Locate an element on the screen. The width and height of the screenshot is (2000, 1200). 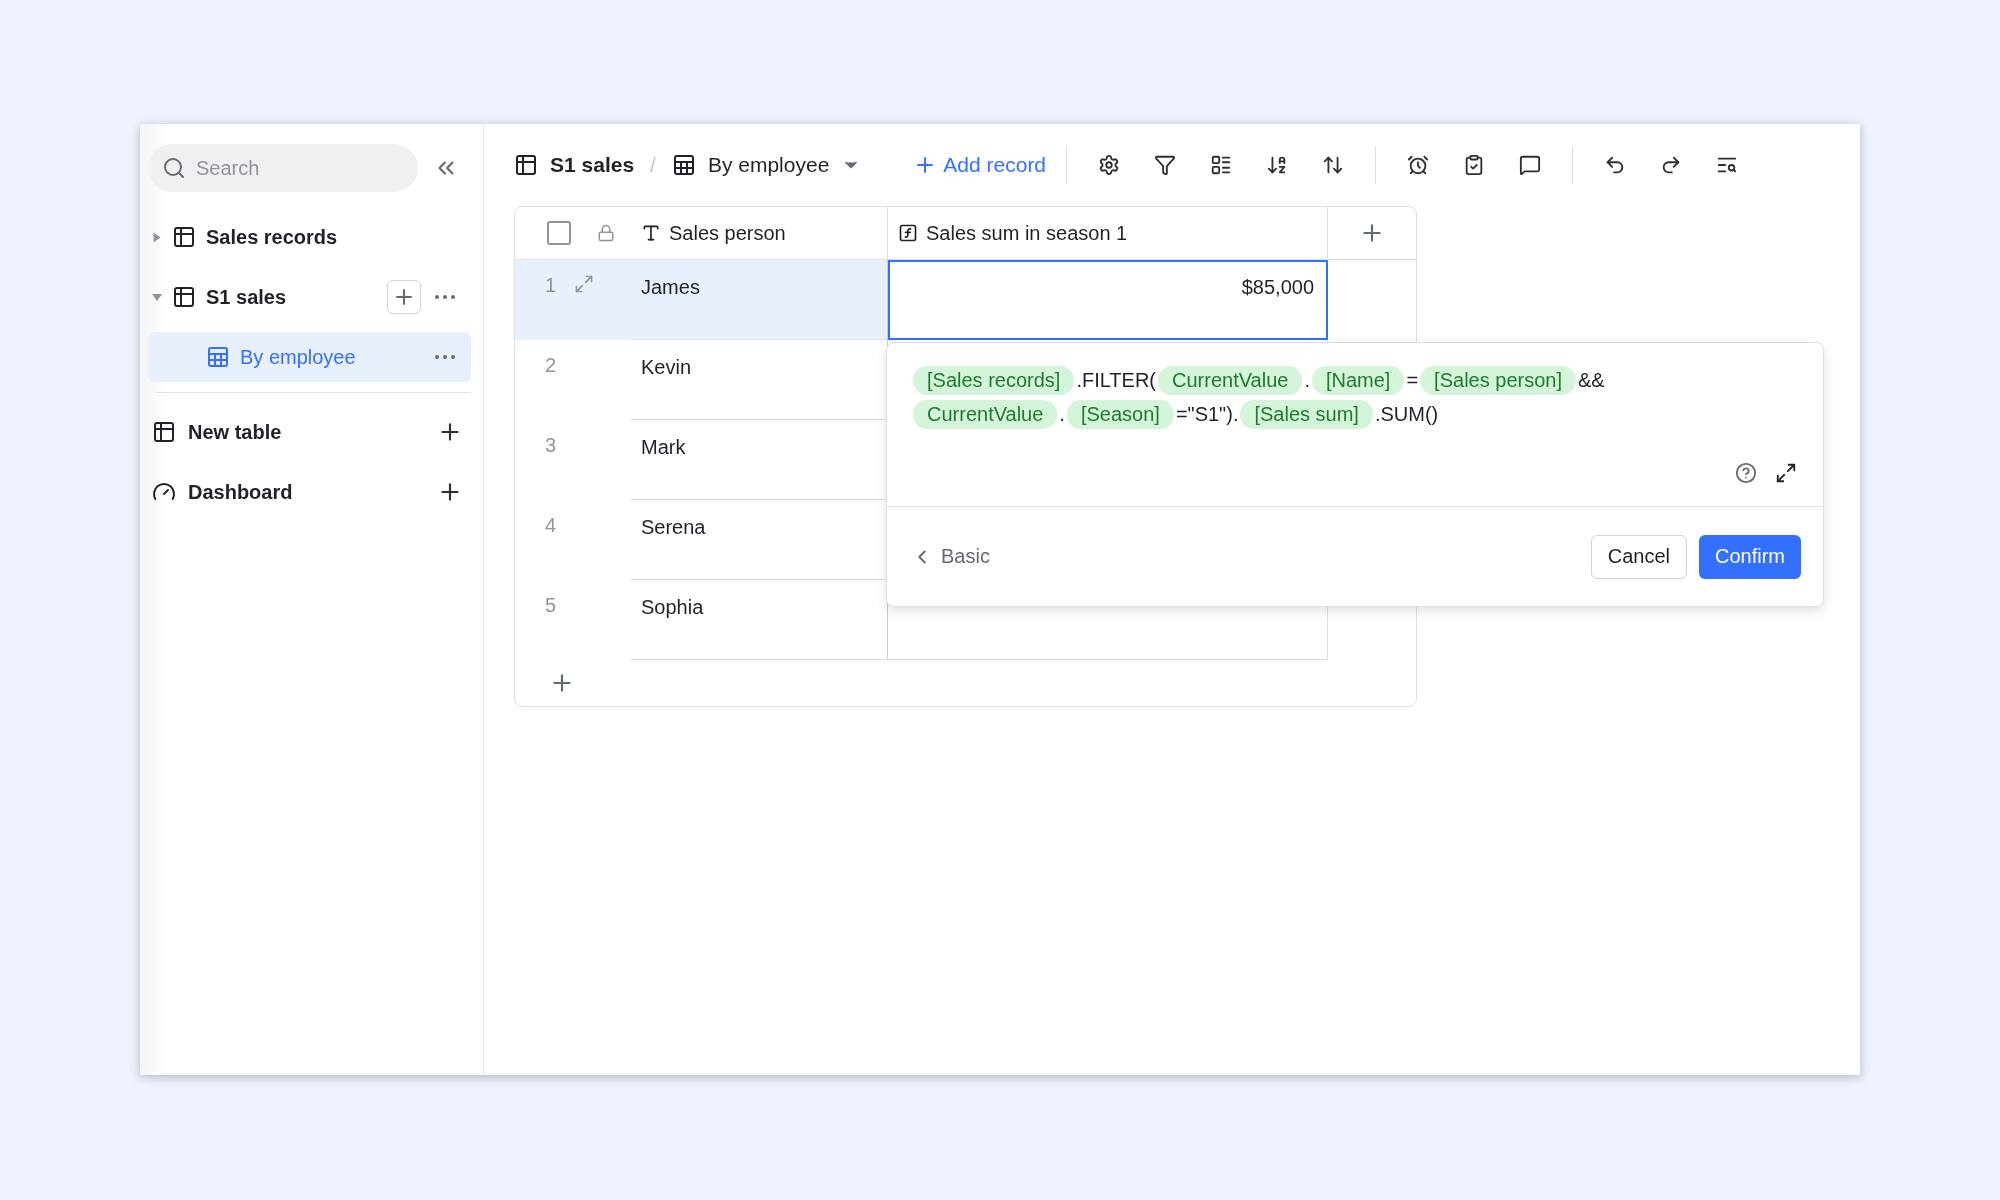
row-number: 4 is located at coordinates (551, 525).